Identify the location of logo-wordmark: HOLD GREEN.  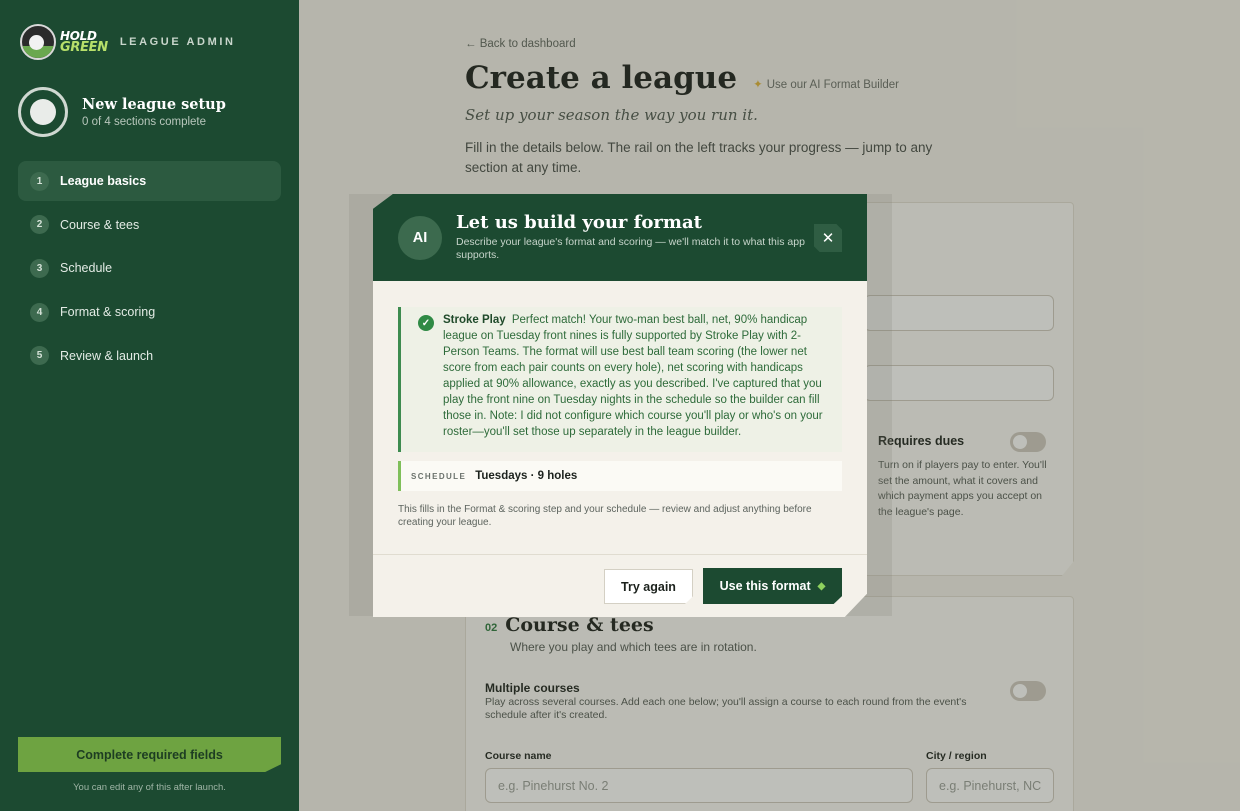
(84, 42).